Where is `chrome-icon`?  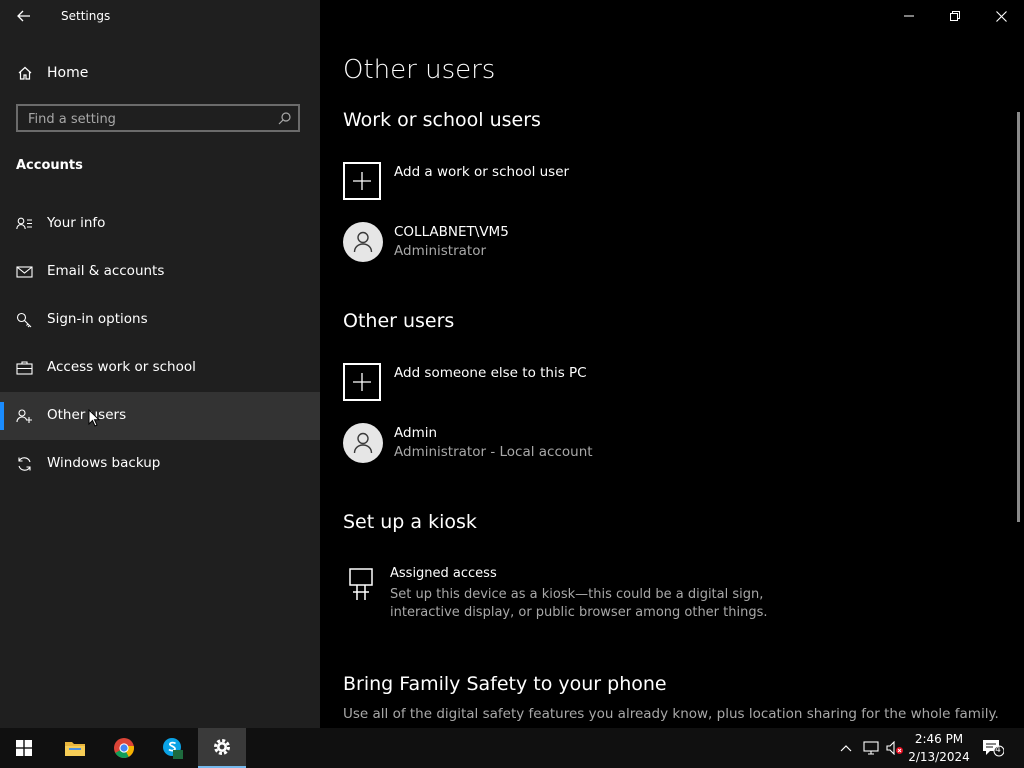
chrome-icon is located at coordinates (124, 748).